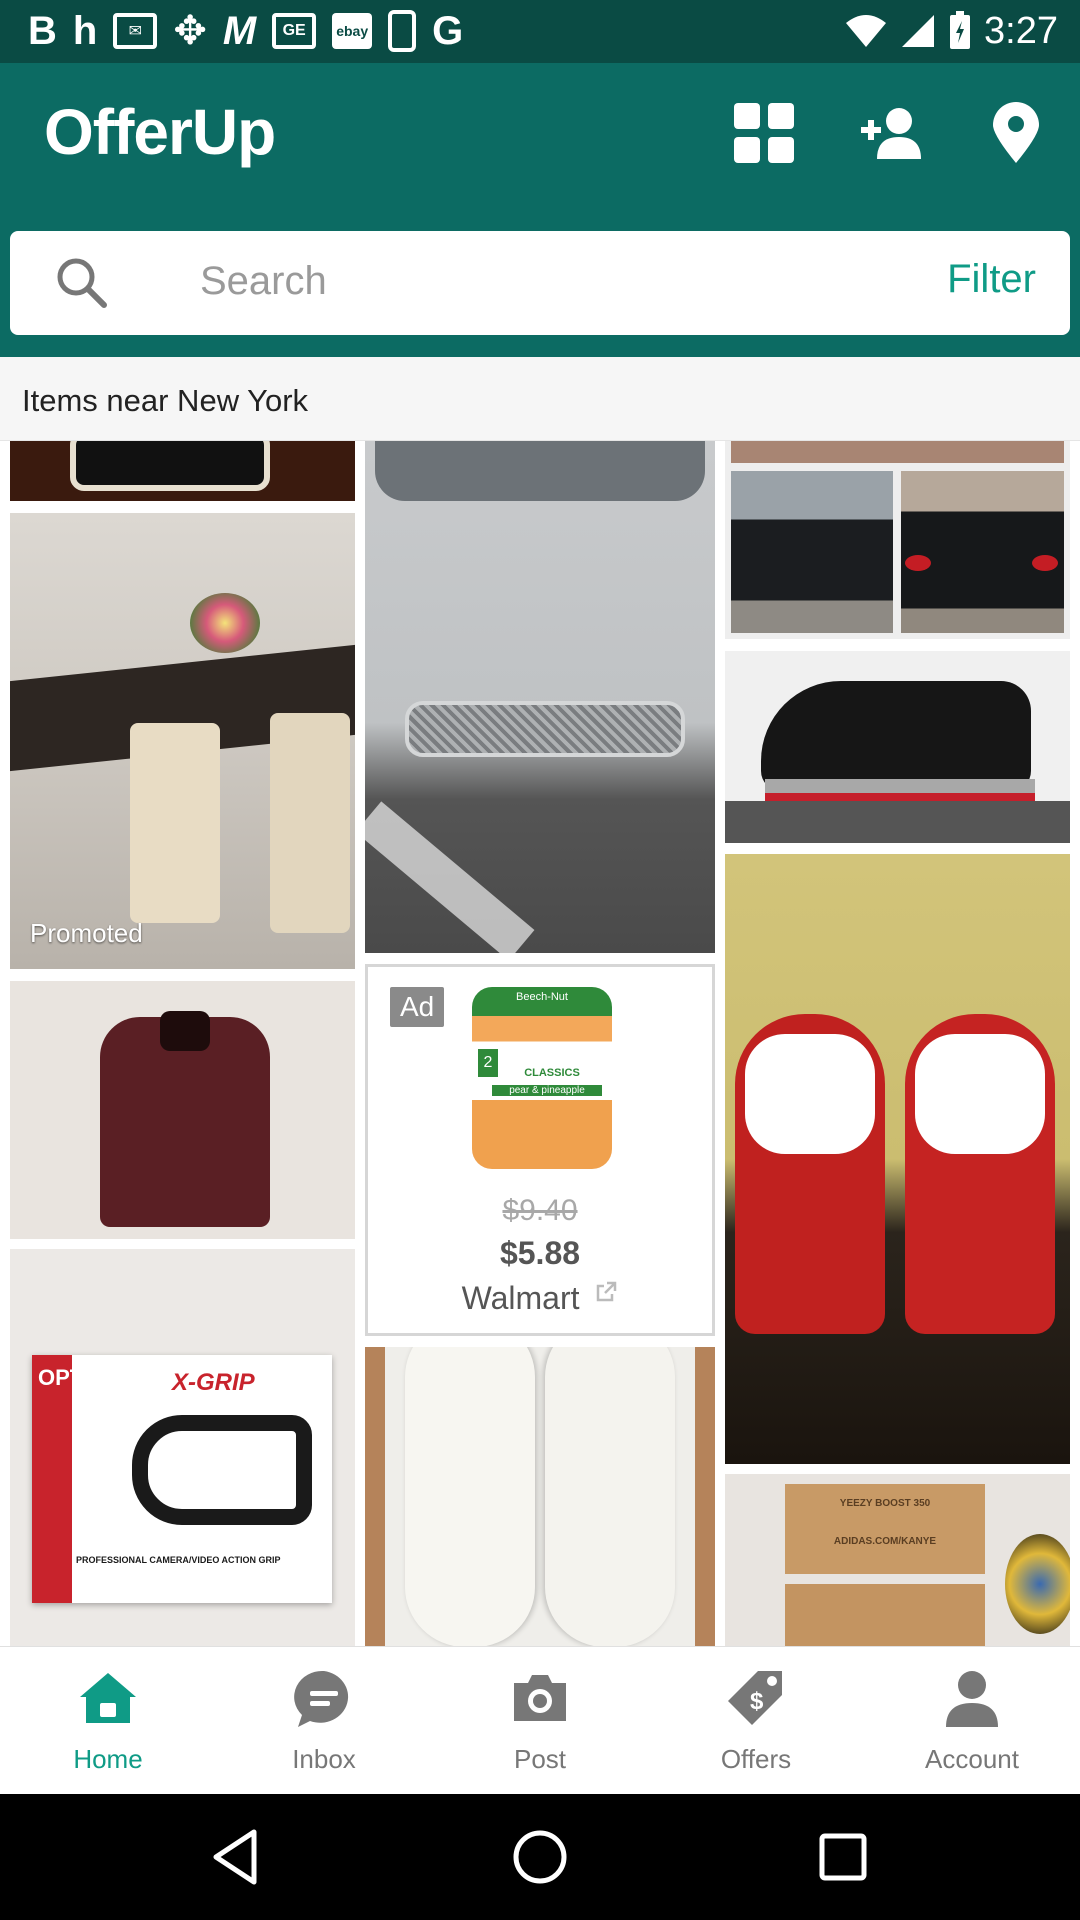 This screenshot has width=1080, height=1920. Describe the element at coordinates (866, 31) in the screenshot. I see `wifi-icon` at that location.